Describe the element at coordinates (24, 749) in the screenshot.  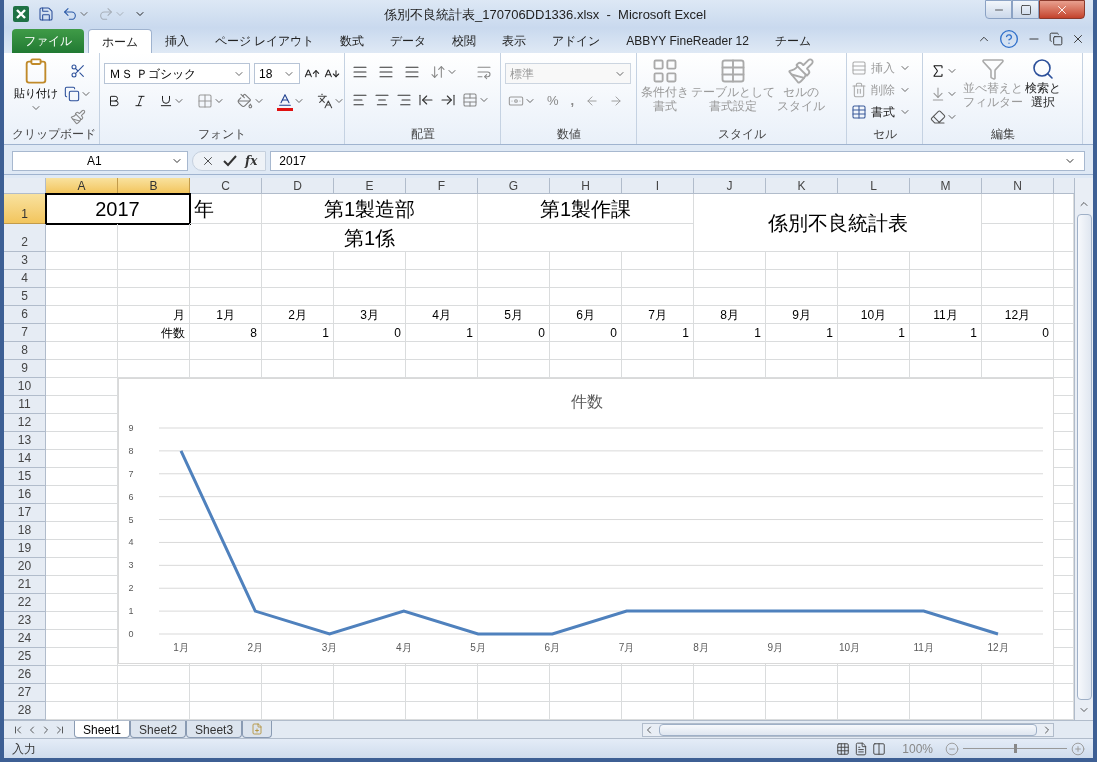
I see `status-mode: 入力` at that location.